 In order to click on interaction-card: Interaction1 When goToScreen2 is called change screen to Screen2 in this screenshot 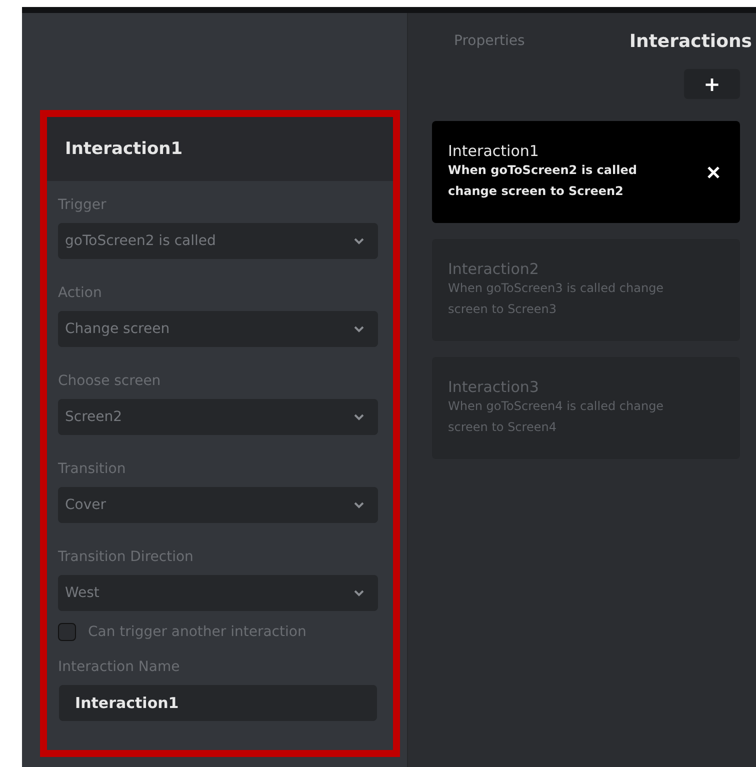, I will do `click(586, 172)`.